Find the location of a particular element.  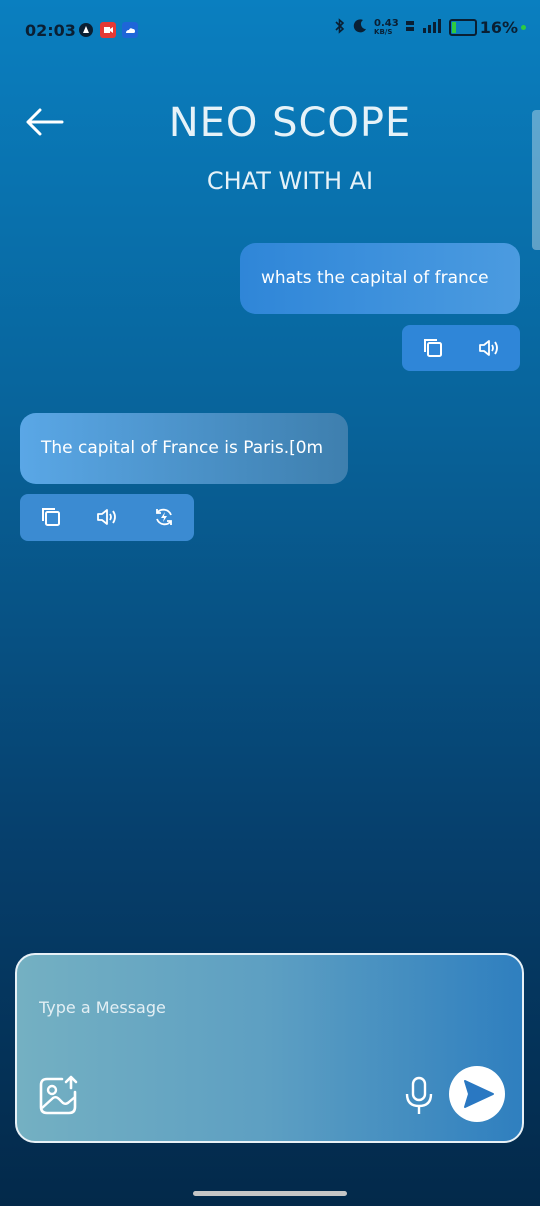

send-button is located at coordinates (477, 1094).